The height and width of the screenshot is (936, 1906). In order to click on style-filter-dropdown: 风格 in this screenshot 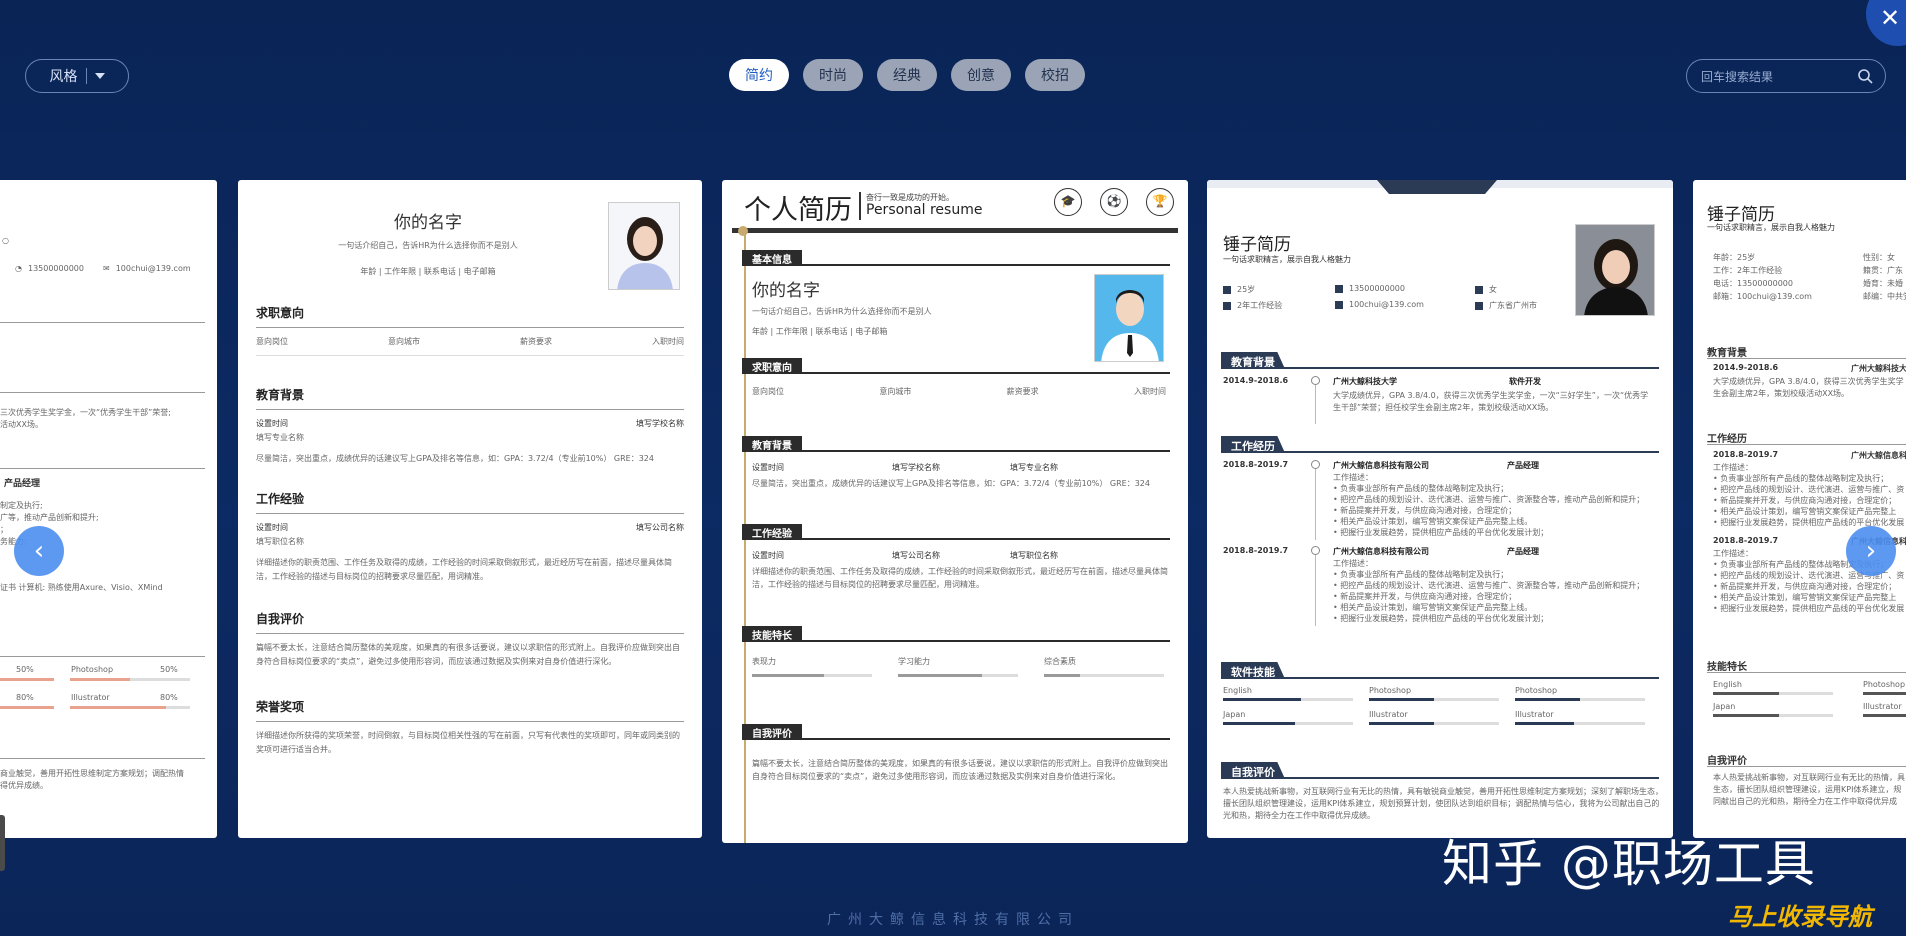, I will do `click(77, 76)`.